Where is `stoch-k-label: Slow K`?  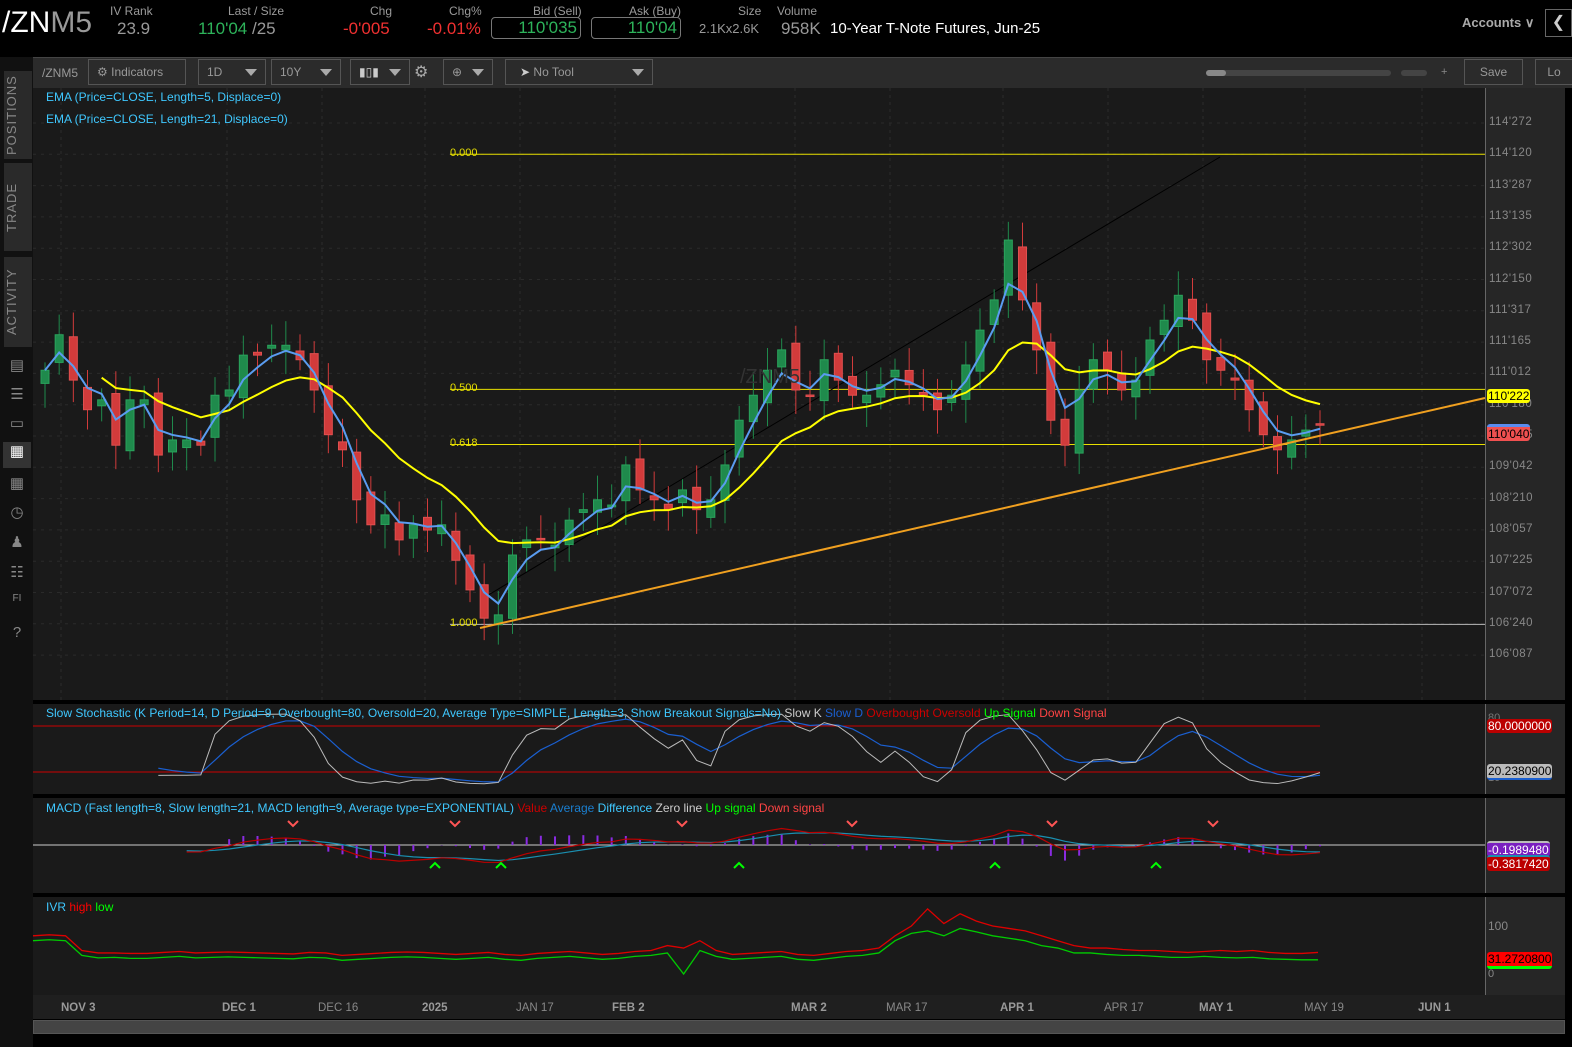 stoch-k-label: Slow K is located at coordinates (803, 713).